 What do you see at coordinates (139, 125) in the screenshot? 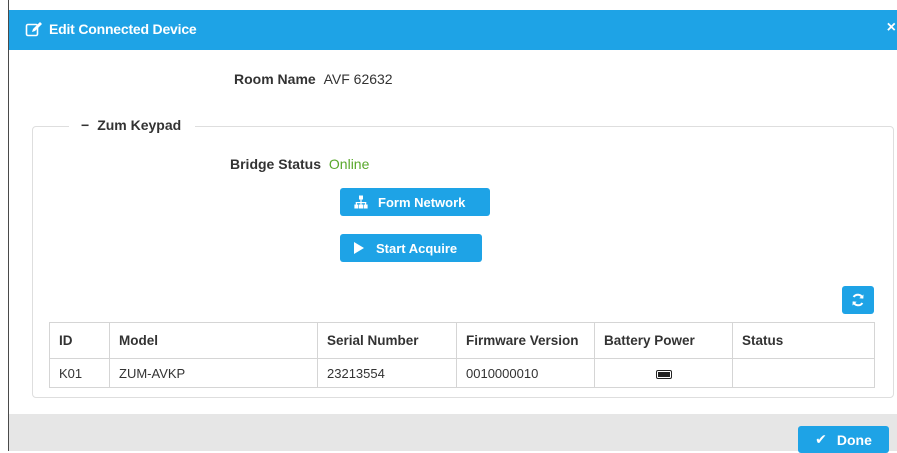
I see `group-title: Zum Keypad` at bounding box center [139, 125].